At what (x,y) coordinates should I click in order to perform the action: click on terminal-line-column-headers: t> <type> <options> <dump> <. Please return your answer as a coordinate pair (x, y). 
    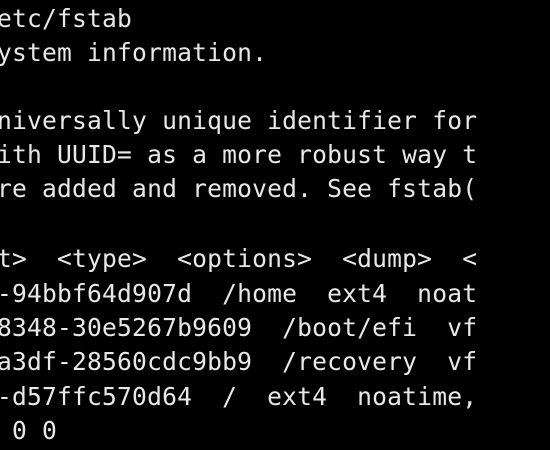
    Looking at the image, I should click on (239, 258).